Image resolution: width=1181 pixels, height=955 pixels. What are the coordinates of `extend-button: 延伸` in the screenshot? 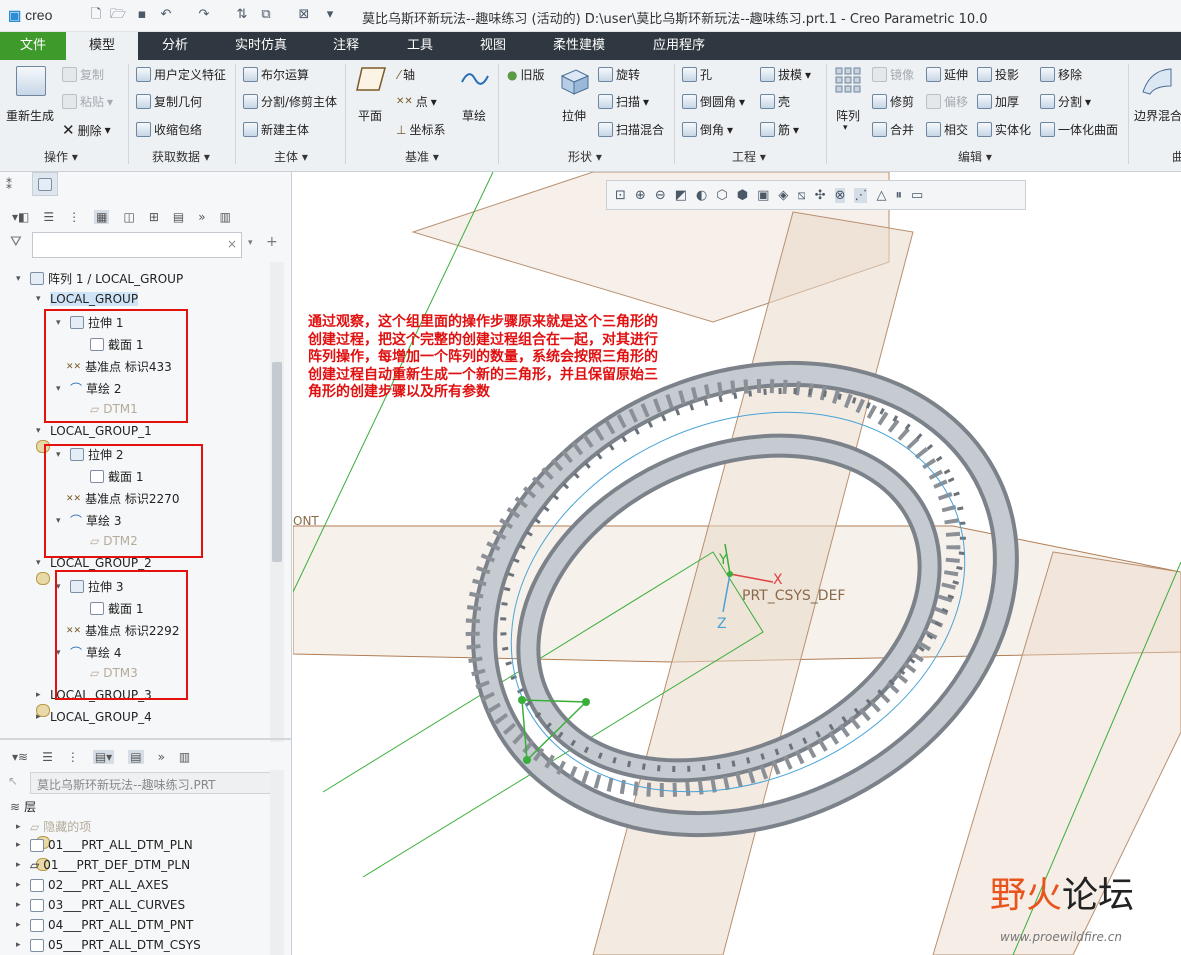 It's located at (947, 74).